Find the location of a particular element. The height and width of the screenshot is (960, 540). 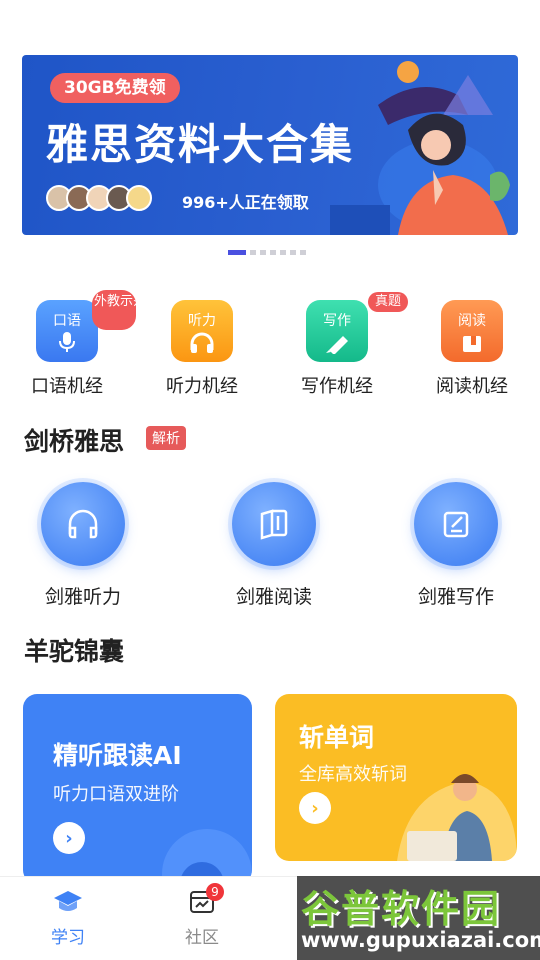

watermark: 谷普软件园 www.gupuxiazai.com is located at coordinates (418, 918).